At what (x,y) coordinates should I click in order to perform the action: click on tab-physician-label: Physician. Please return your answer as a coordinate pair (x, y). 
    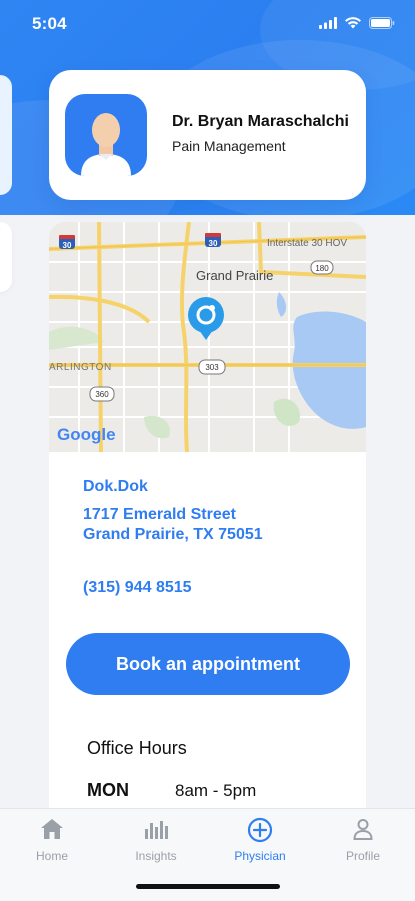
    Looking at the image, I should click on (260, 856).